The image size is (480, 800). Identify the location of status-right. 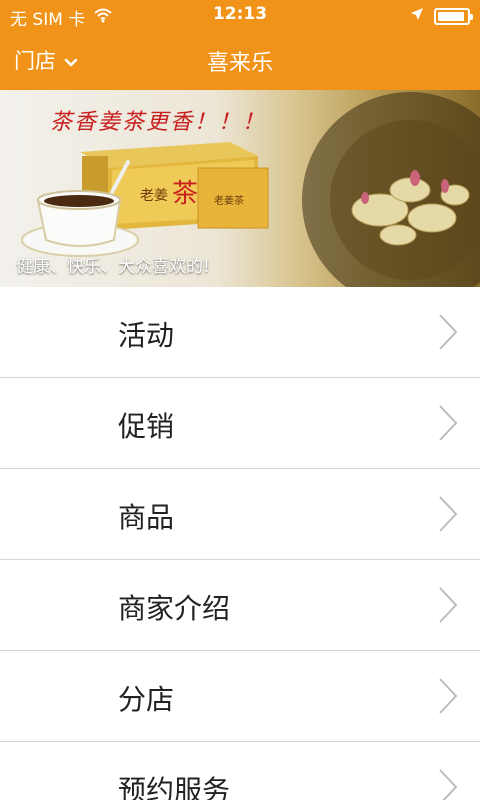
(441, 16).